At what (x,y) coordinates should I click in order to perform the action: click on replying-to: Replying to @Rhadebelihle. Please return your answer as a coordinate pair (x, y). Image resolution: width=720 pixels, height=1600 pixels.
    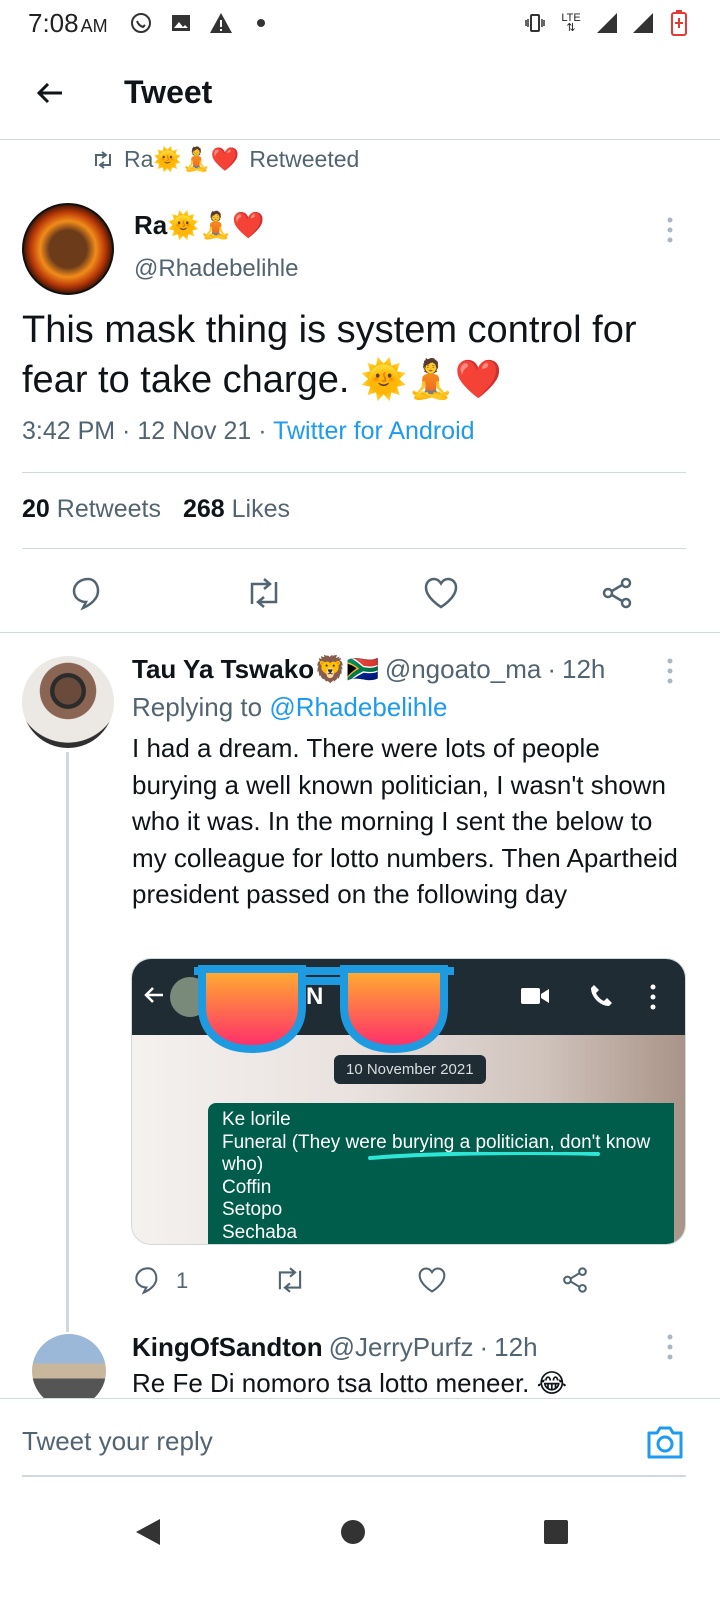
    Looking at the image, I should click on (290, 707).